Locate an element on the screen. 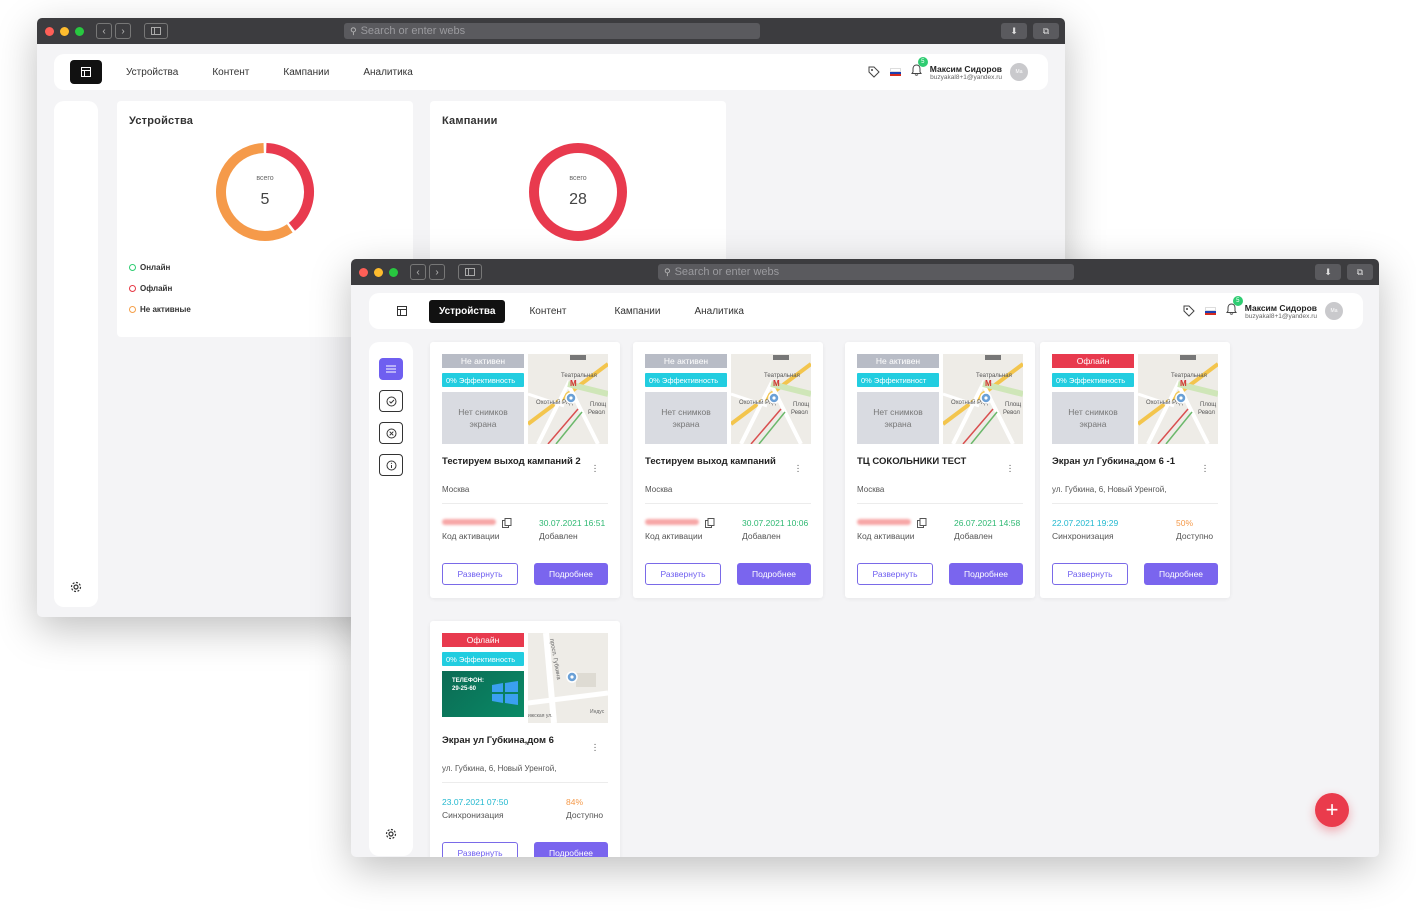  screenshot-text: ТЕЛЕФОН: 29-25-60 is located at coordinates (468, 685).